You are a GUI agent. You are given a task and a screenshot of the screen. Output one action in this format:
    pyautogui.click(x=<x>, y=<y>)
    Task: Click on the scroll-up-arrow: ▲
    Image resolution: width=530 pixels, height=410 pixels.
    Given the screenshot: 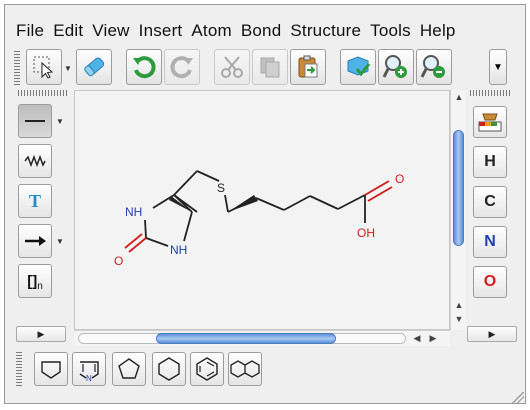 What is the action you would take?
    pyautogui.click(x=459, y=97)
    